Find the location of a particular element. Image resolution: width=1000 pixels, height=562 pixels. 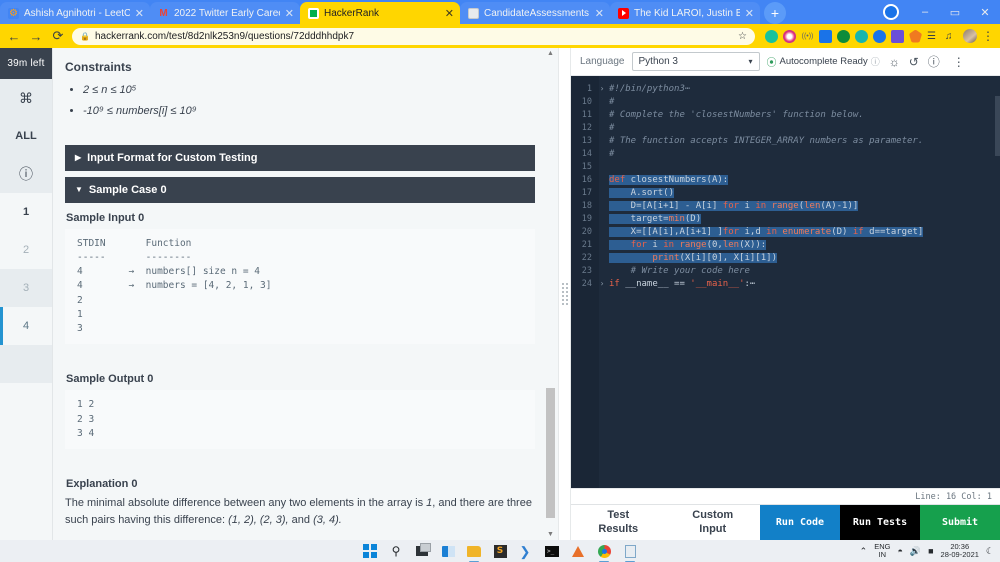

submit-button: Submit is located at coordinates (960, 522).